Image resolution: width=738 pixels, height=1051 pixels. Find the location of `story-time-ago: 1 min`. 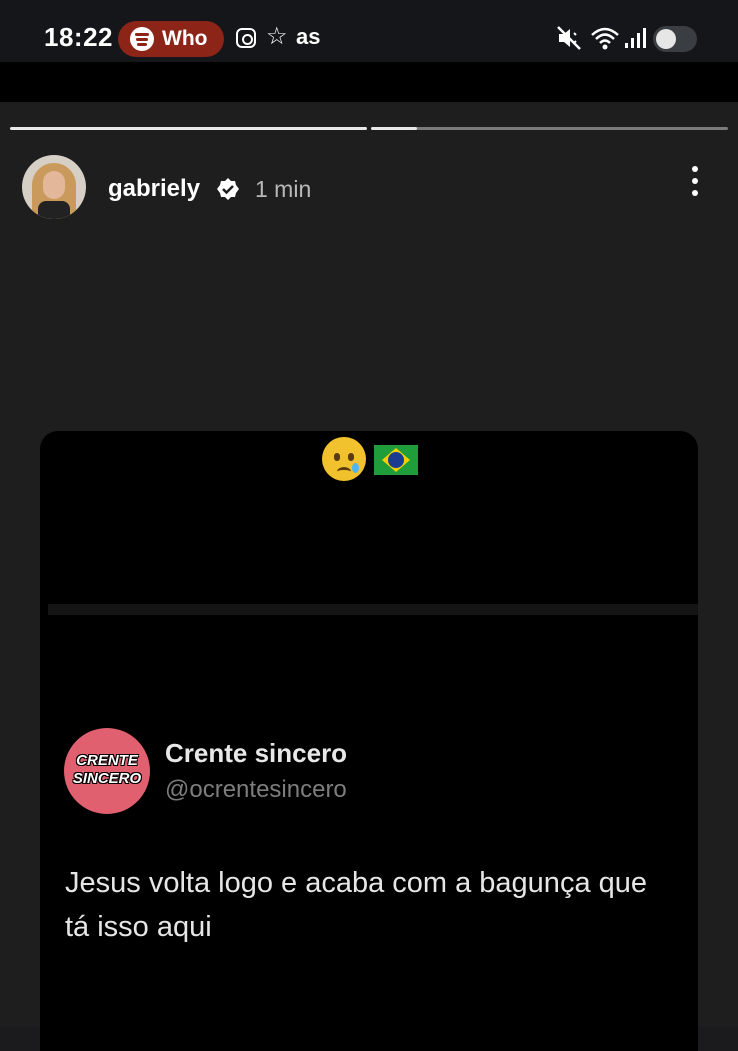

story-time-ago: 1 min is located at coordinates (283, 189).